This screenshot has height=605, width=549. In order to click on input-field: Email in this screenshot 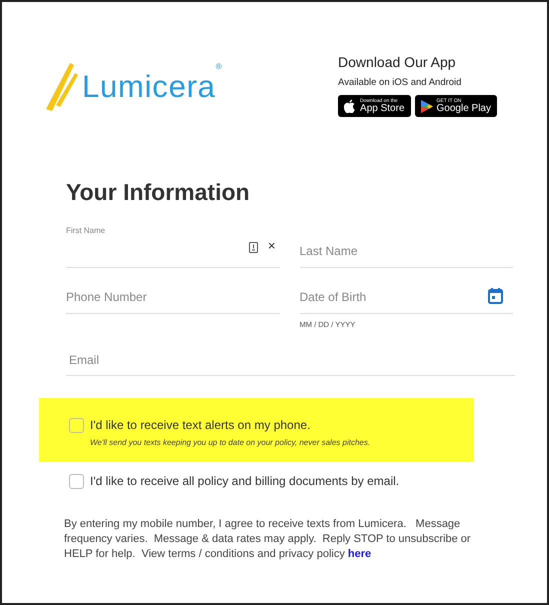, I will do `click(290, 353)`.